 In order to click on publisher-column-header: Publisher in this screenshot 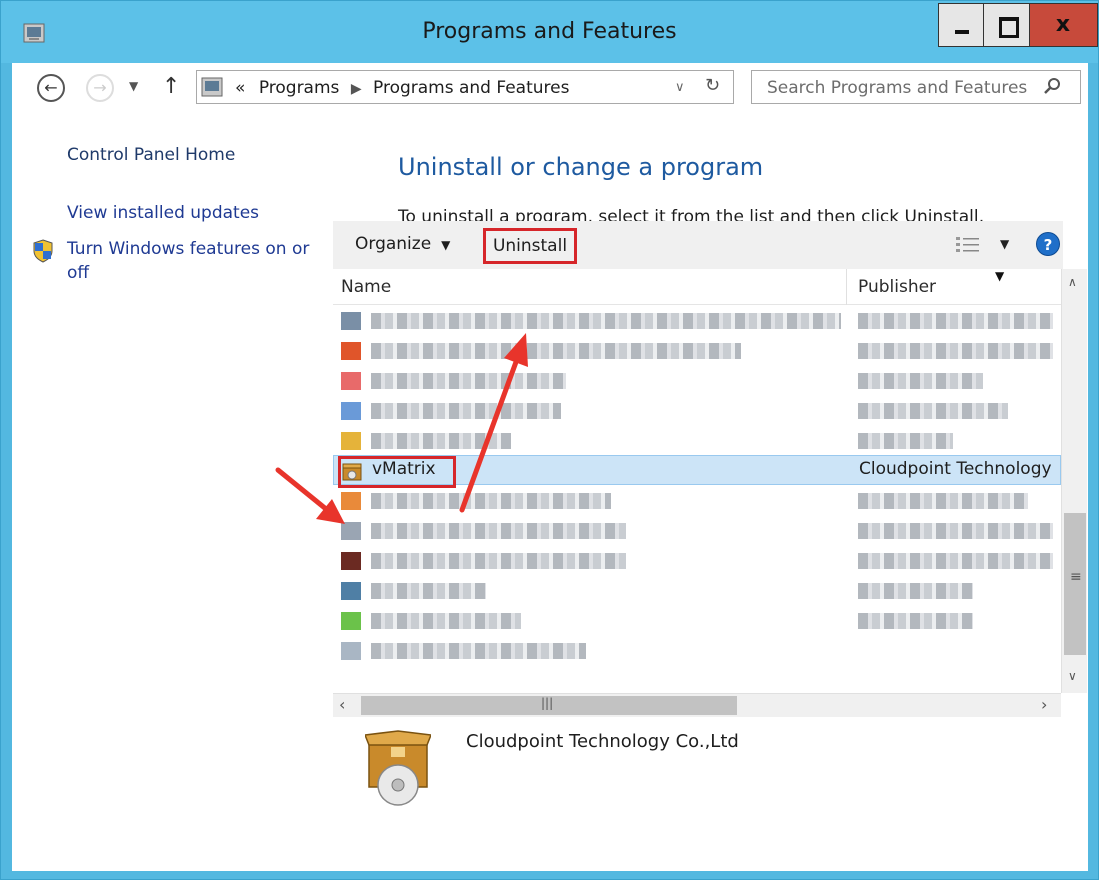, I will do `click(897, 287)`.